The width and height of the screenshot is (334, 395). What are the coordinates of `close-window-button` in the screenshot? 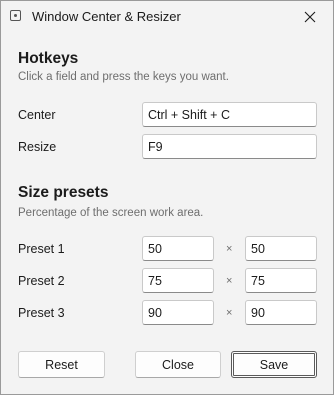 It's located at (310, 17).